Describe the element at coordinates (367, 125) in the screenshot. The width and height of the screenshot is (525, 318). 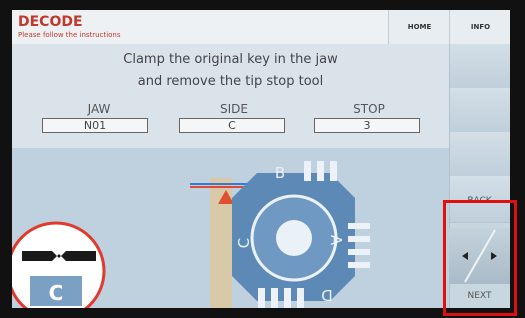
I see `stop-value: 3` at that location.